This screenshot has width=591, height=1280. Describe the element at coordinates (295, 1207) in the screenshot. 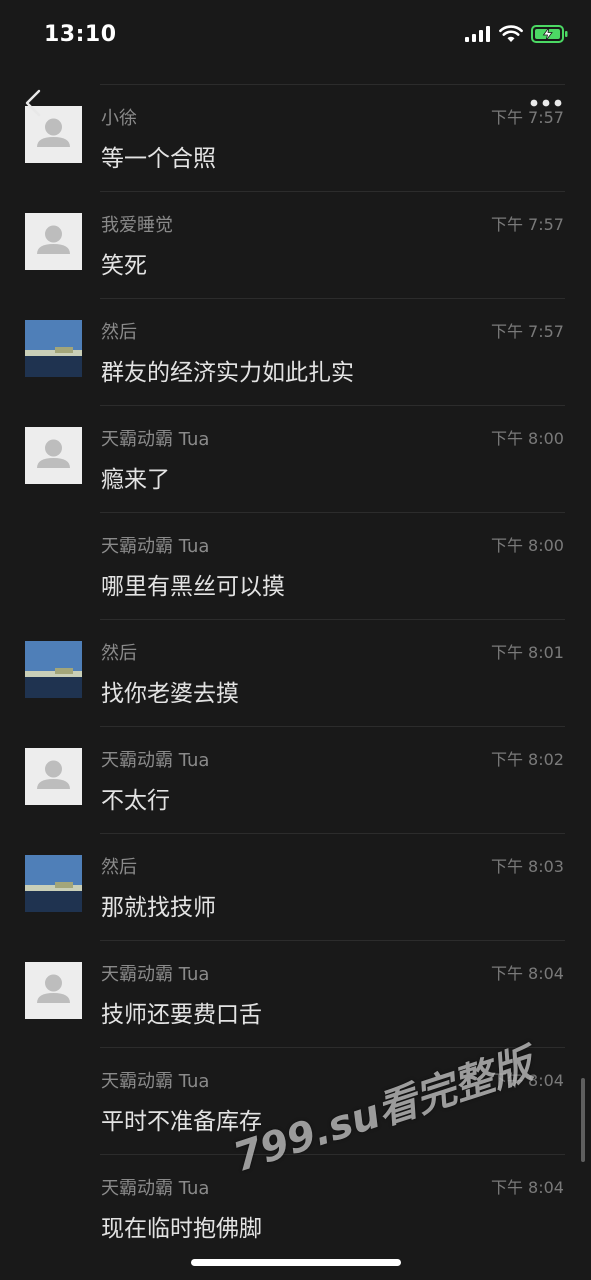

I see `message-row: 天霸动霸 Tua 下午 8:04 现在临时抱佛脚` at that location.